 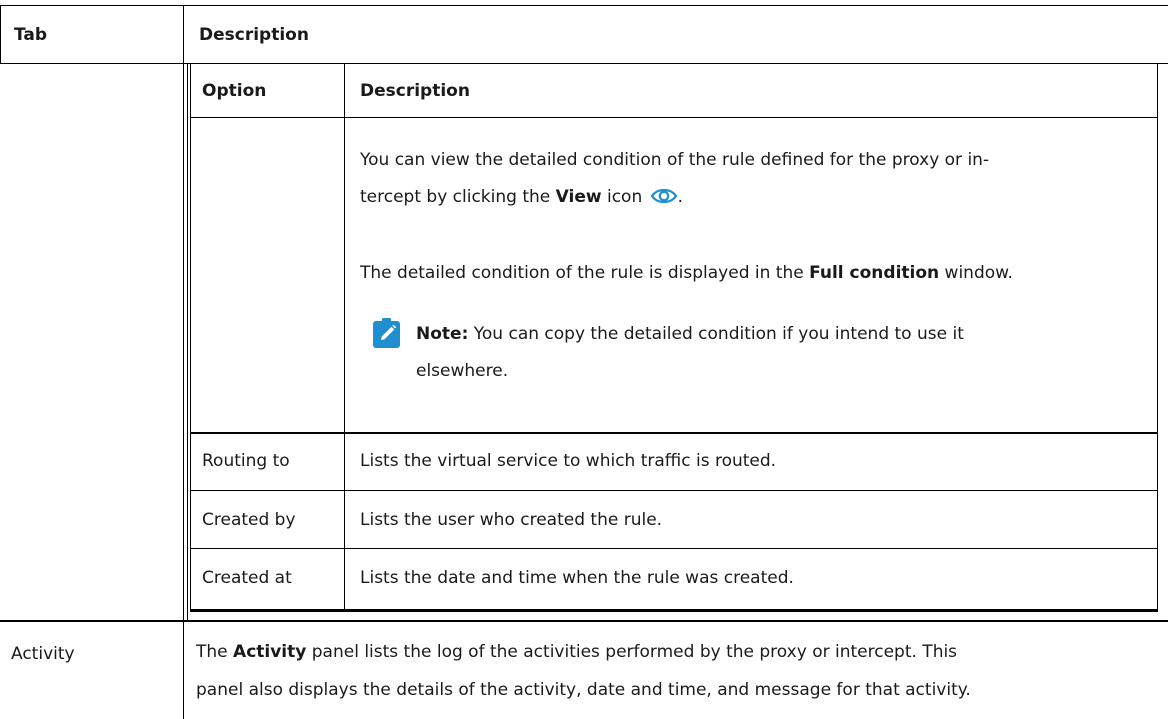 What do you see at coordinates (578, 197) in the screenshot?
I see `view-keyword: View` at bounding box center [578, 197].